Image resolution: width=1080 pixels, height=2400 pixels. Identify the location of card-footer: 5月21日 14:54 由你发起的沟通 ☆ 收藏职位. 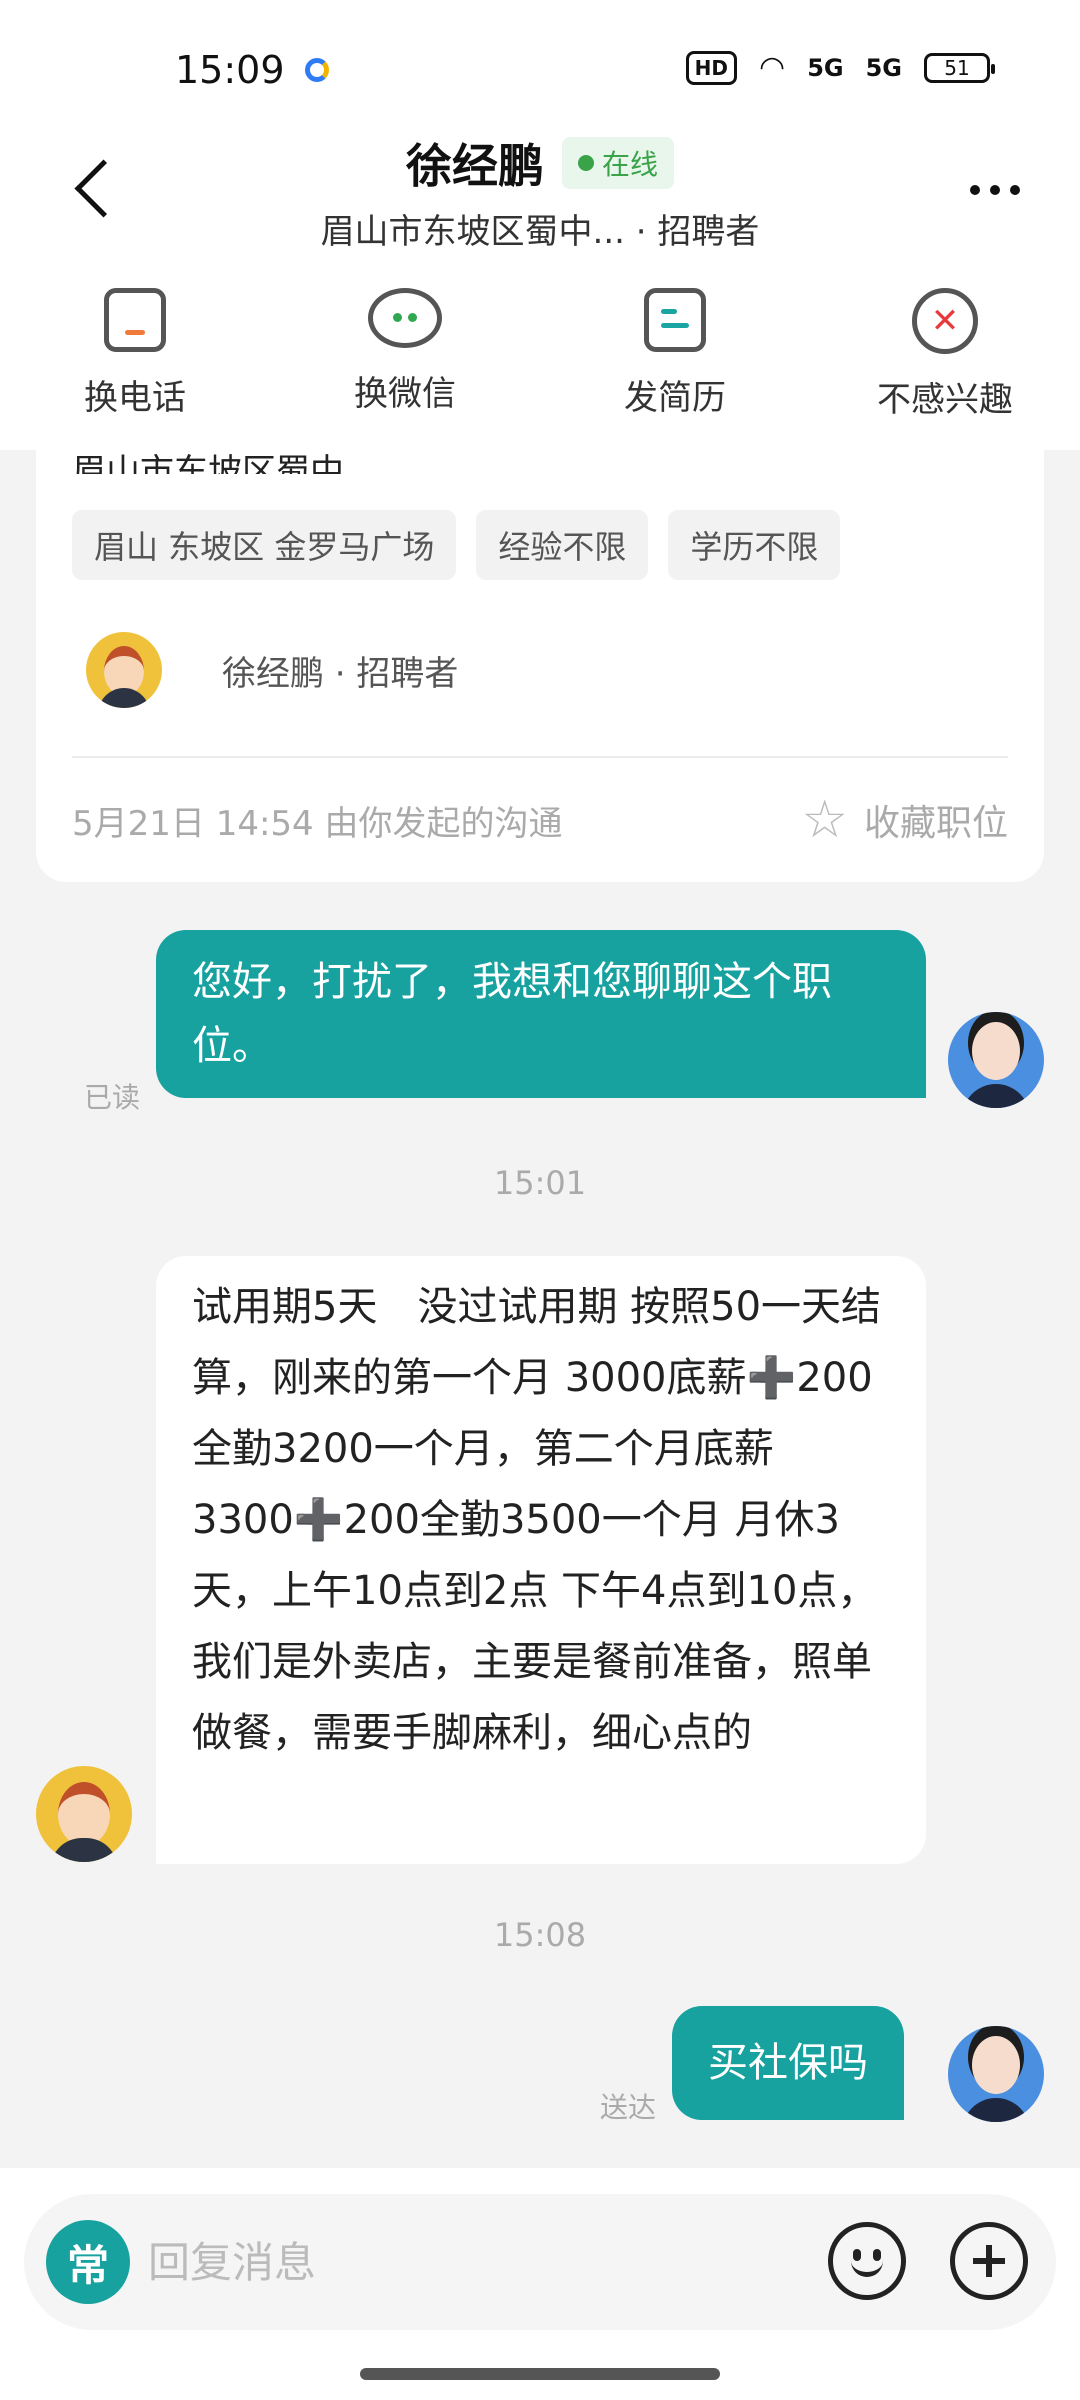
(540, 820).